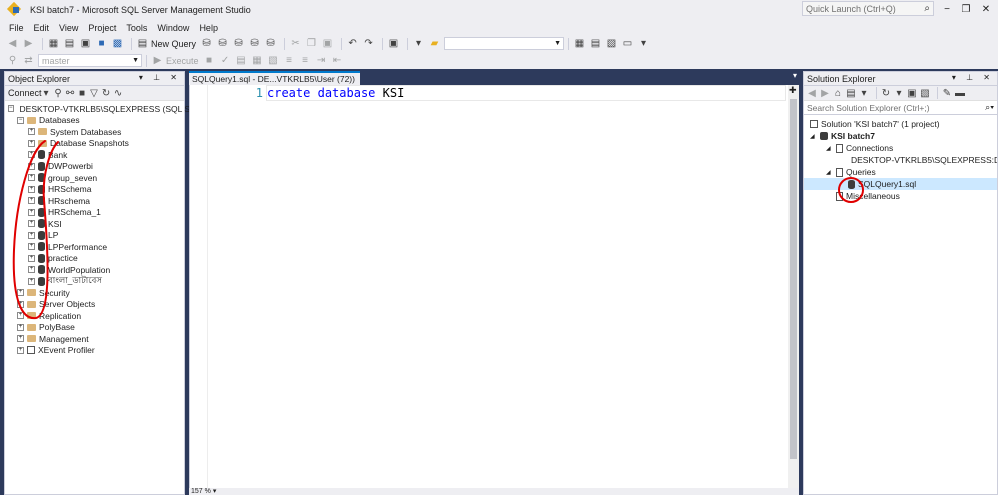 The height and width of the screenshot is (495, 998). I want to click on databases-node: − Databases, so click(94, 121).